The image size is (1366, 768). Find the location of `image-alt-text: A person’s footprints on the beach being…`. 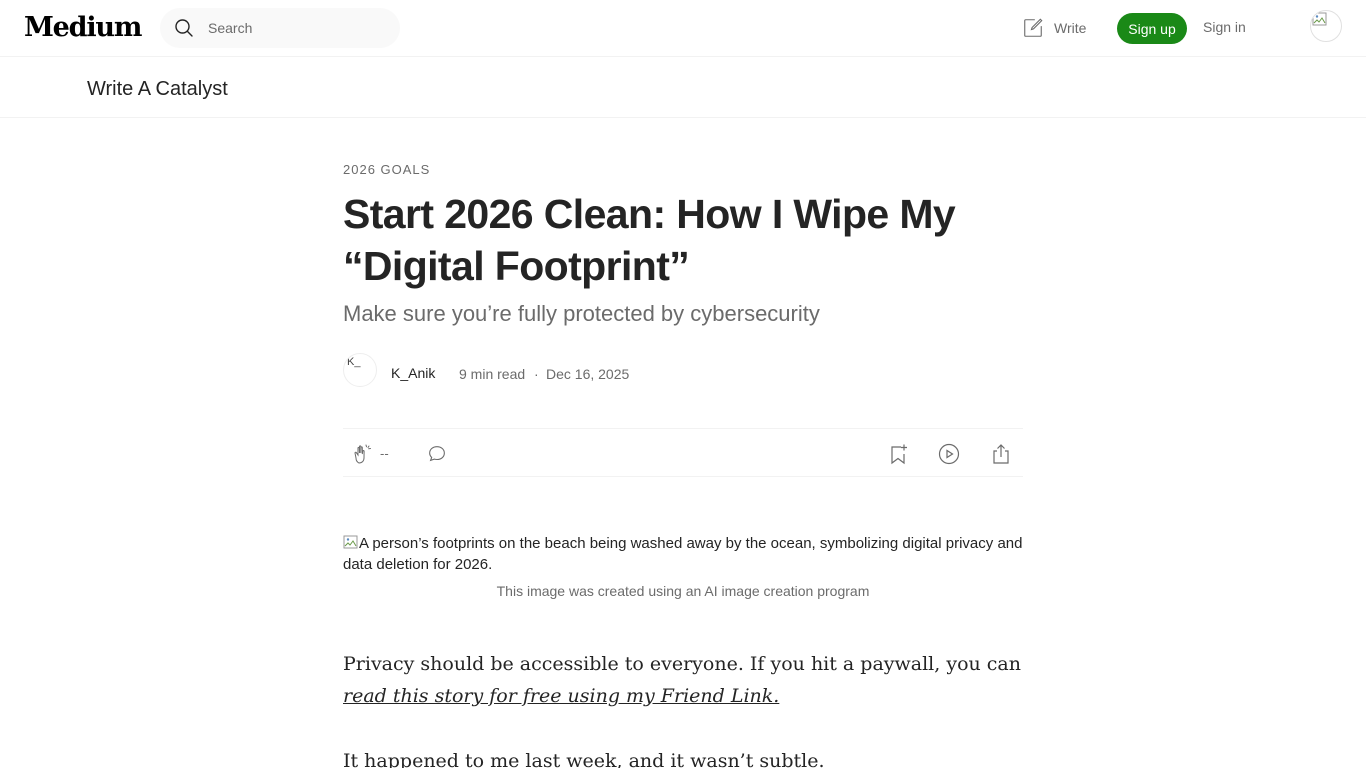

image-alt-text: A person’s footprints on the beach being… is located at coordinates (683, 554).